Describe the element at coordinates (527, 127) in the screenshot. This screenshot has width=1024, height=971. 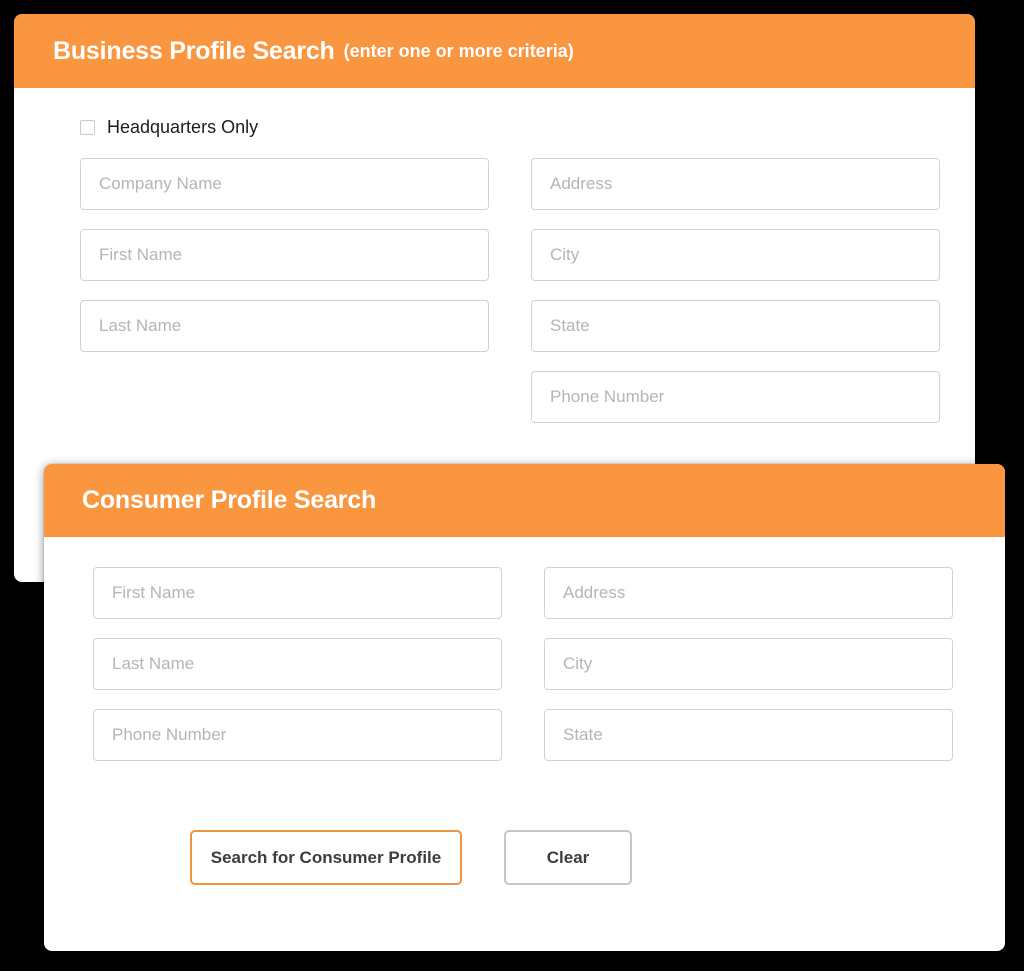
I see `headquarters-only-checkbox-row: Headquarters Only` at that location.